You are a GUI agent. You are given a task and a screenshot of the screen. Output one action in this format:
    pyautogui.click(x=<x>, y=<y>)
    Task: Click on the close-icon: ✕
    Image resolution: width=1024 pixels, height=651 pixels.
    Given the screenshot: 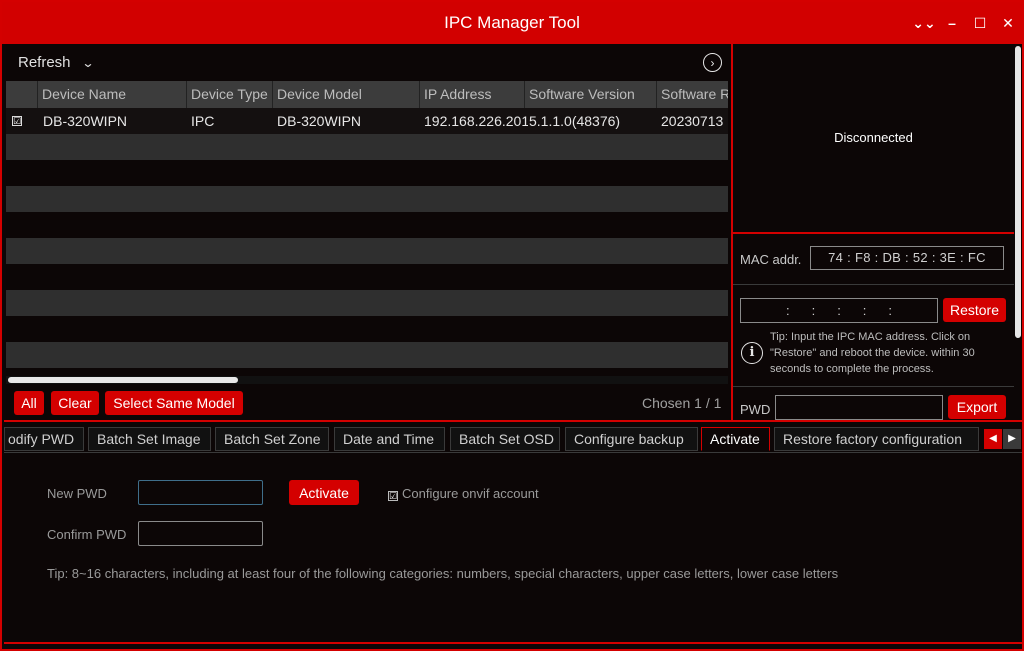 What is the action you would take?
    pyautogui.click(x=1008, y=23)
    